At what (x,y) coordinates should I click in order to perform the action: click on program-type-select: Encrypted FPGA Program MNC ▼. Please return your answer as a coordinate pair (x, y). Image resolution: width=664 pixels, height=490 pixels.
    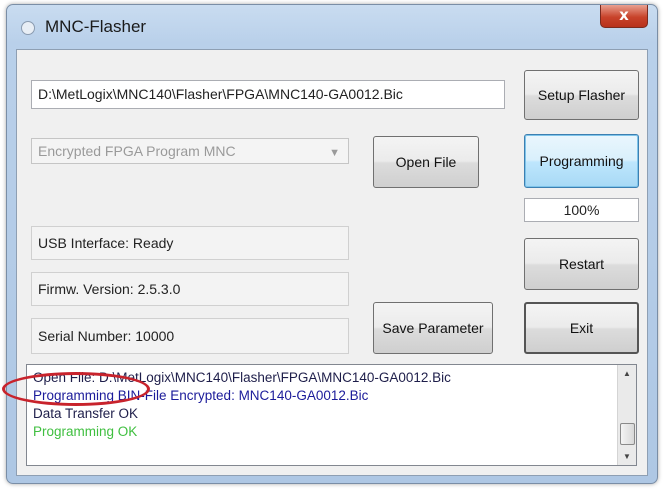
    Looking at the image, I should click on (190, 151).